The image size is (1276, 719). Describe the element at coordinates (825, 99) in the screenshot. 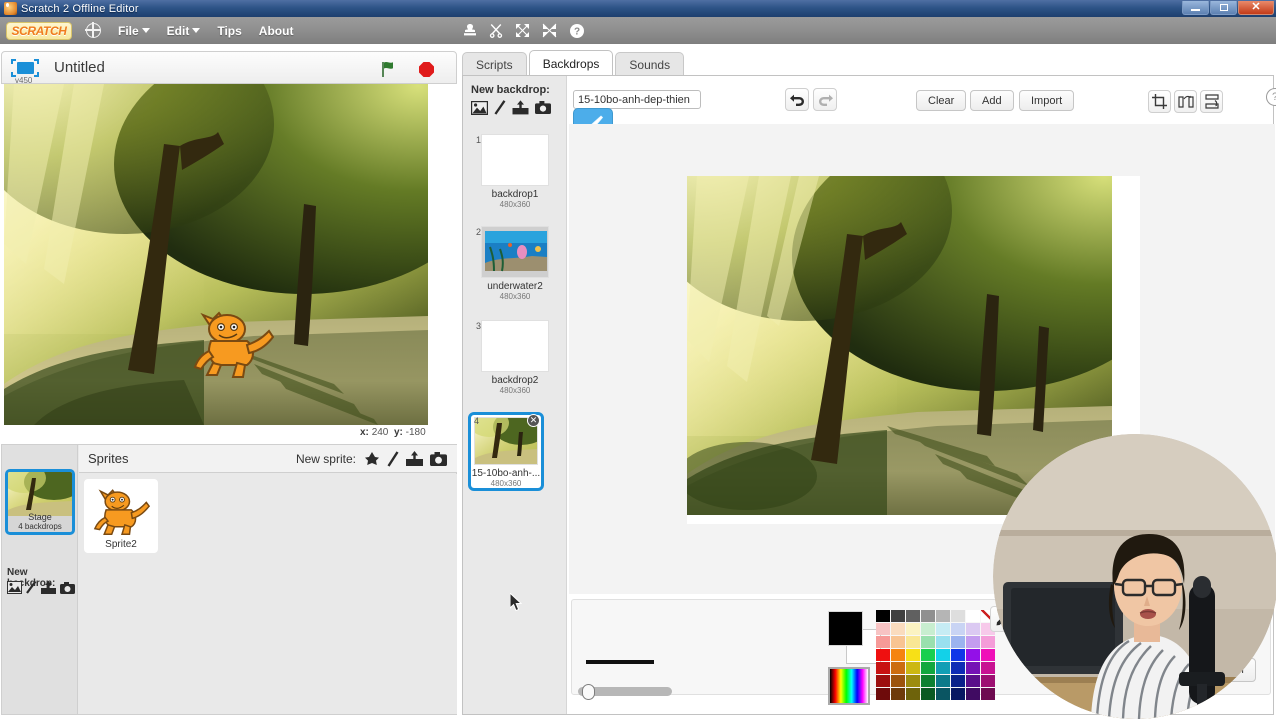

I see `redo-button` at that location.